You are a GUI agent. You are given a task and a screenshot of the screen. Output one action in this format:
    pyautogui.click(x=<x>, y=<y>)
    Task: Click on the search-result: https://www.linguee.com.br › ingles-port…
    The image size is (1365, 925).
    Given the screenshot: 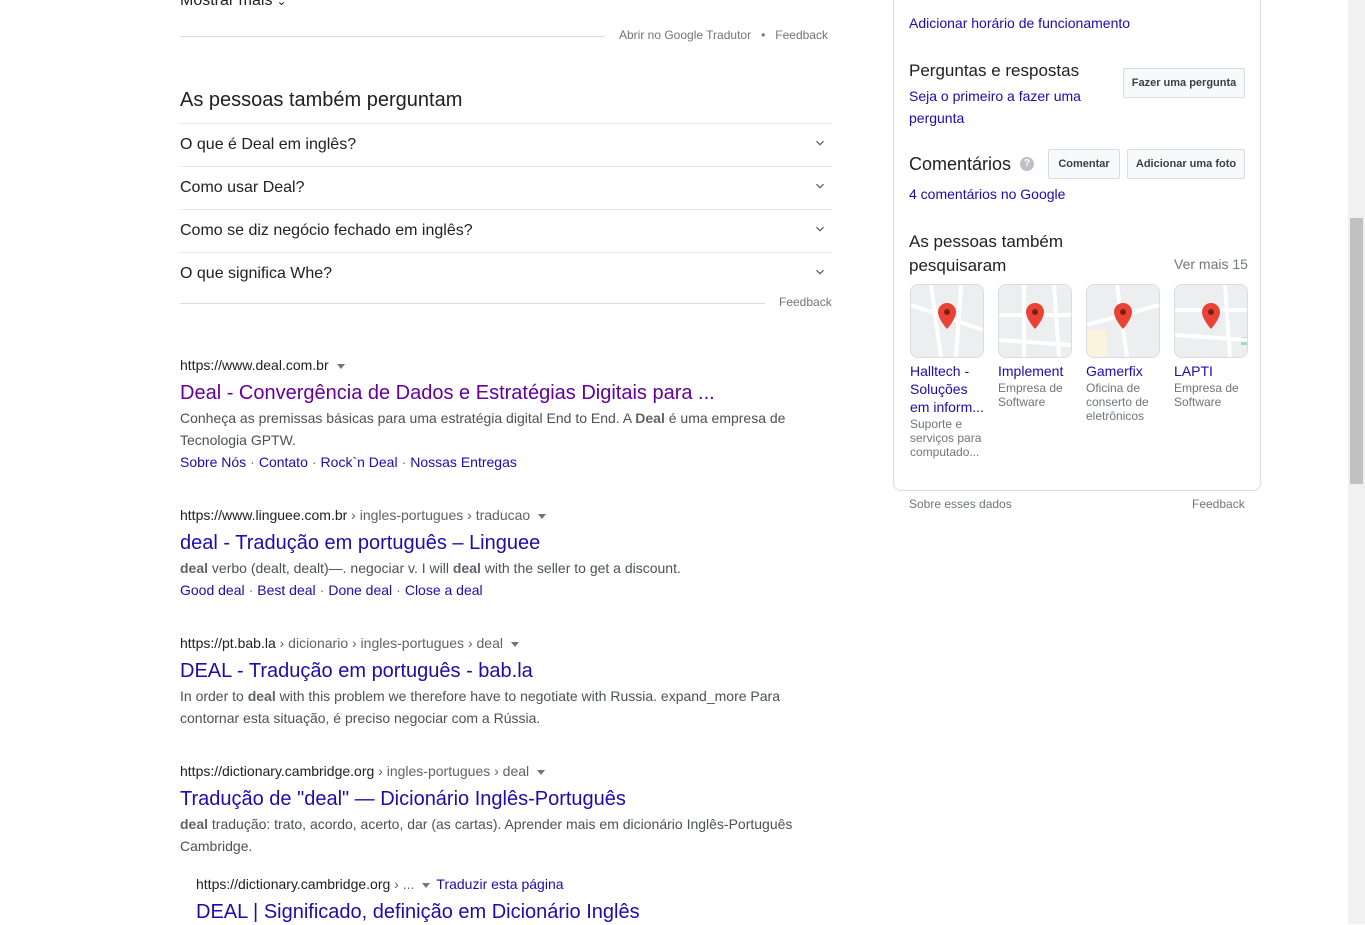 What is the action you would take?
    pyautogui.click(x=490, y=553)
    